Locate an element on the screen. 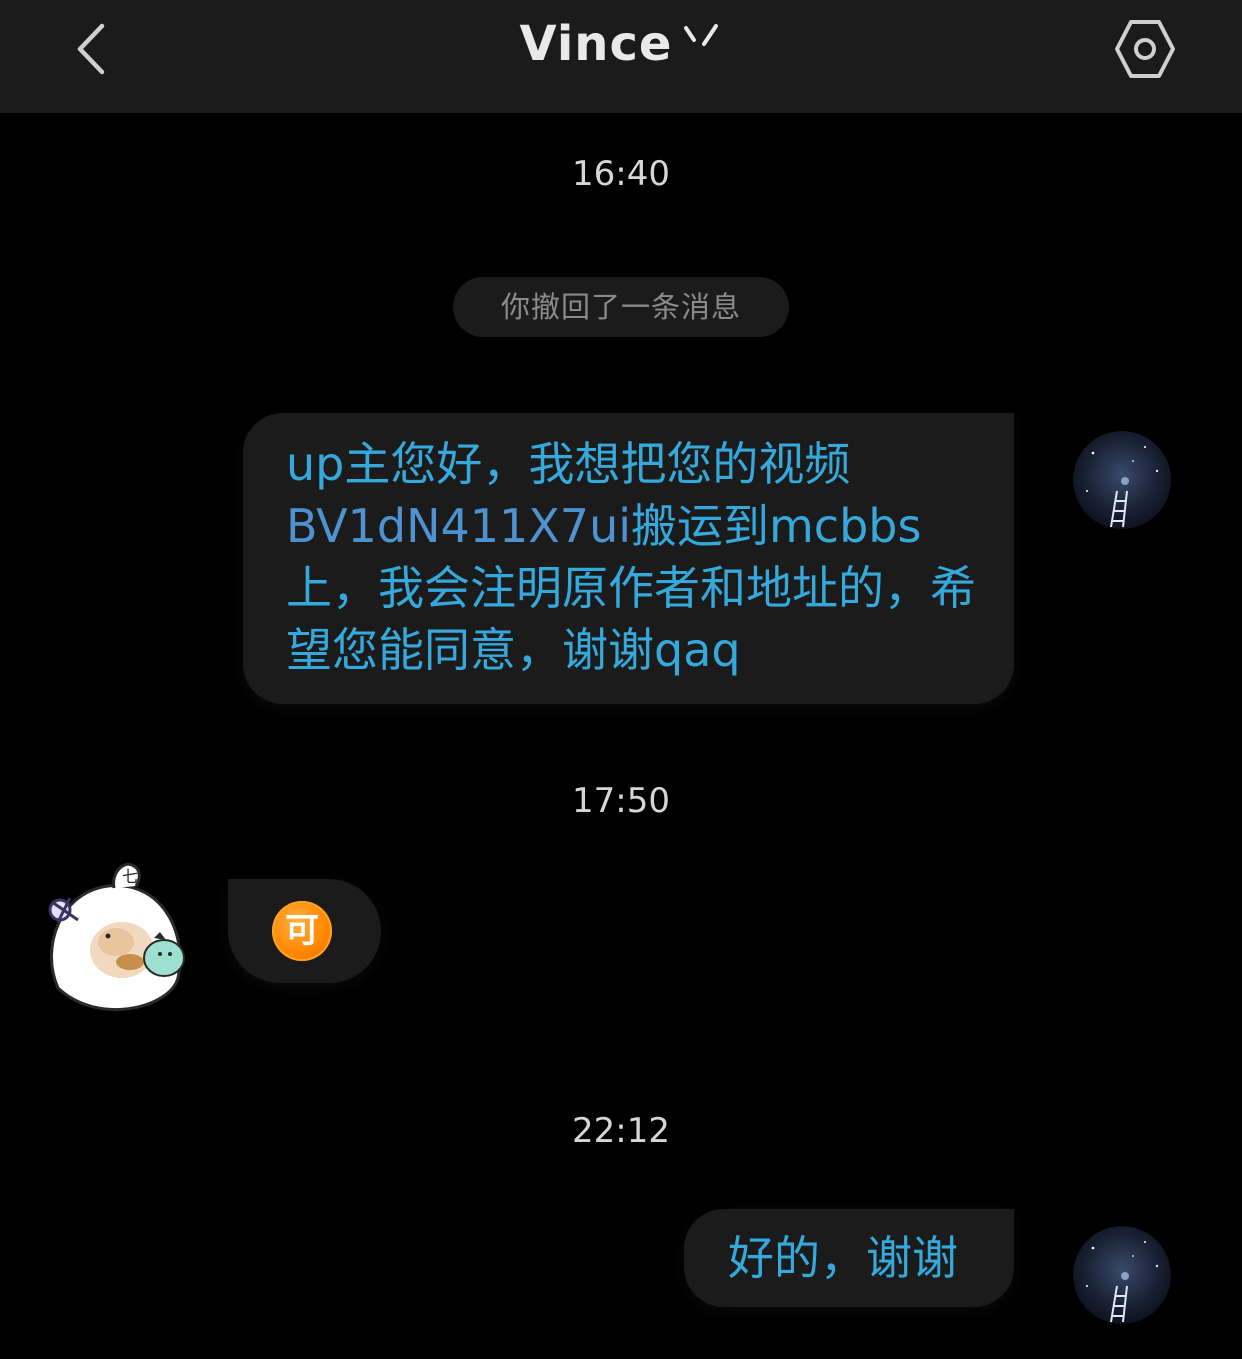 This screenshot has width=1242, height=1359. hexagon-settings-icon is located at coordinates (1145, 49).